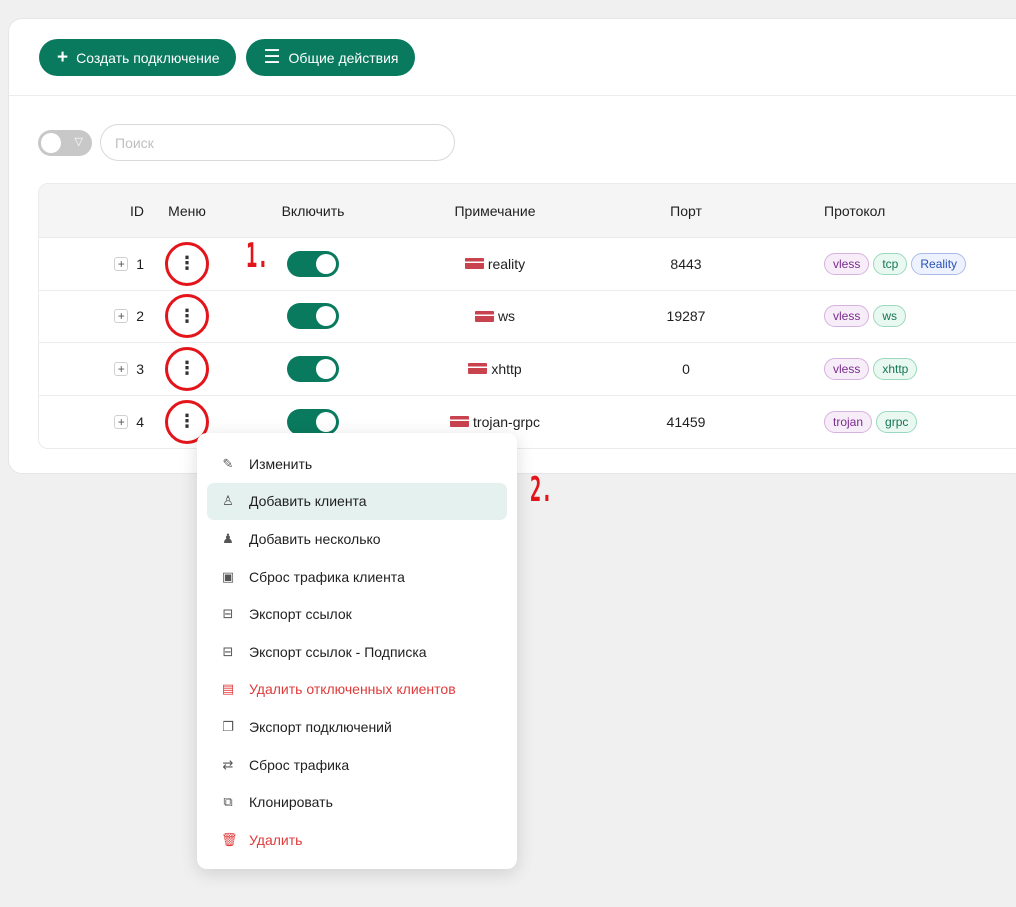  What do you see at coordinates (187, 210) in the screenshot?
I see `header-menu: Меню` at bounding box center [187, 210].